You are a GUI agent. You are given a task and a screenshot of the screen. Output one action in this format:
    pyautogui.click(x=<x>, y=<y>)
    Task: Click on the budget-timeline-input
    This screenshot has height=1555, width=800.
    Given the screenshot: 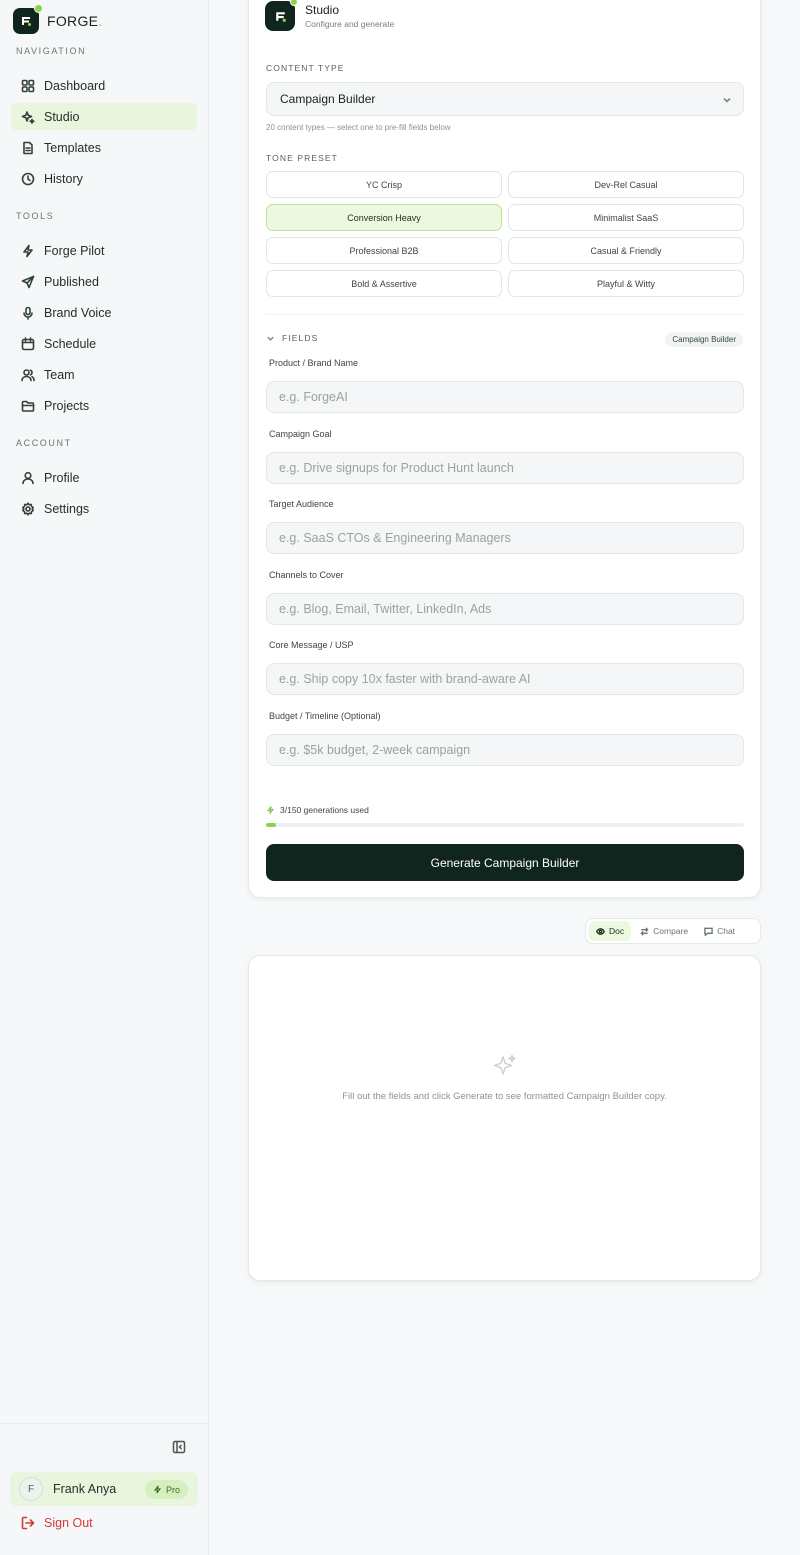 What is the action you would take?
    pyautogui.click(x=505, y=750)
    